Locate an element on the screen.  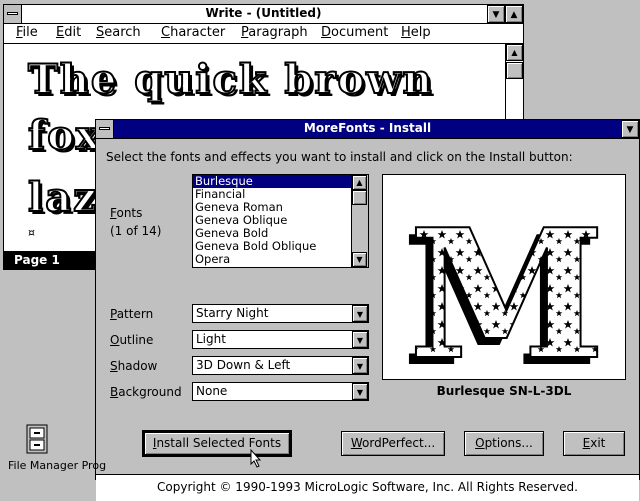
maximize-icon: ▲ is located at coordinates (514, 14).